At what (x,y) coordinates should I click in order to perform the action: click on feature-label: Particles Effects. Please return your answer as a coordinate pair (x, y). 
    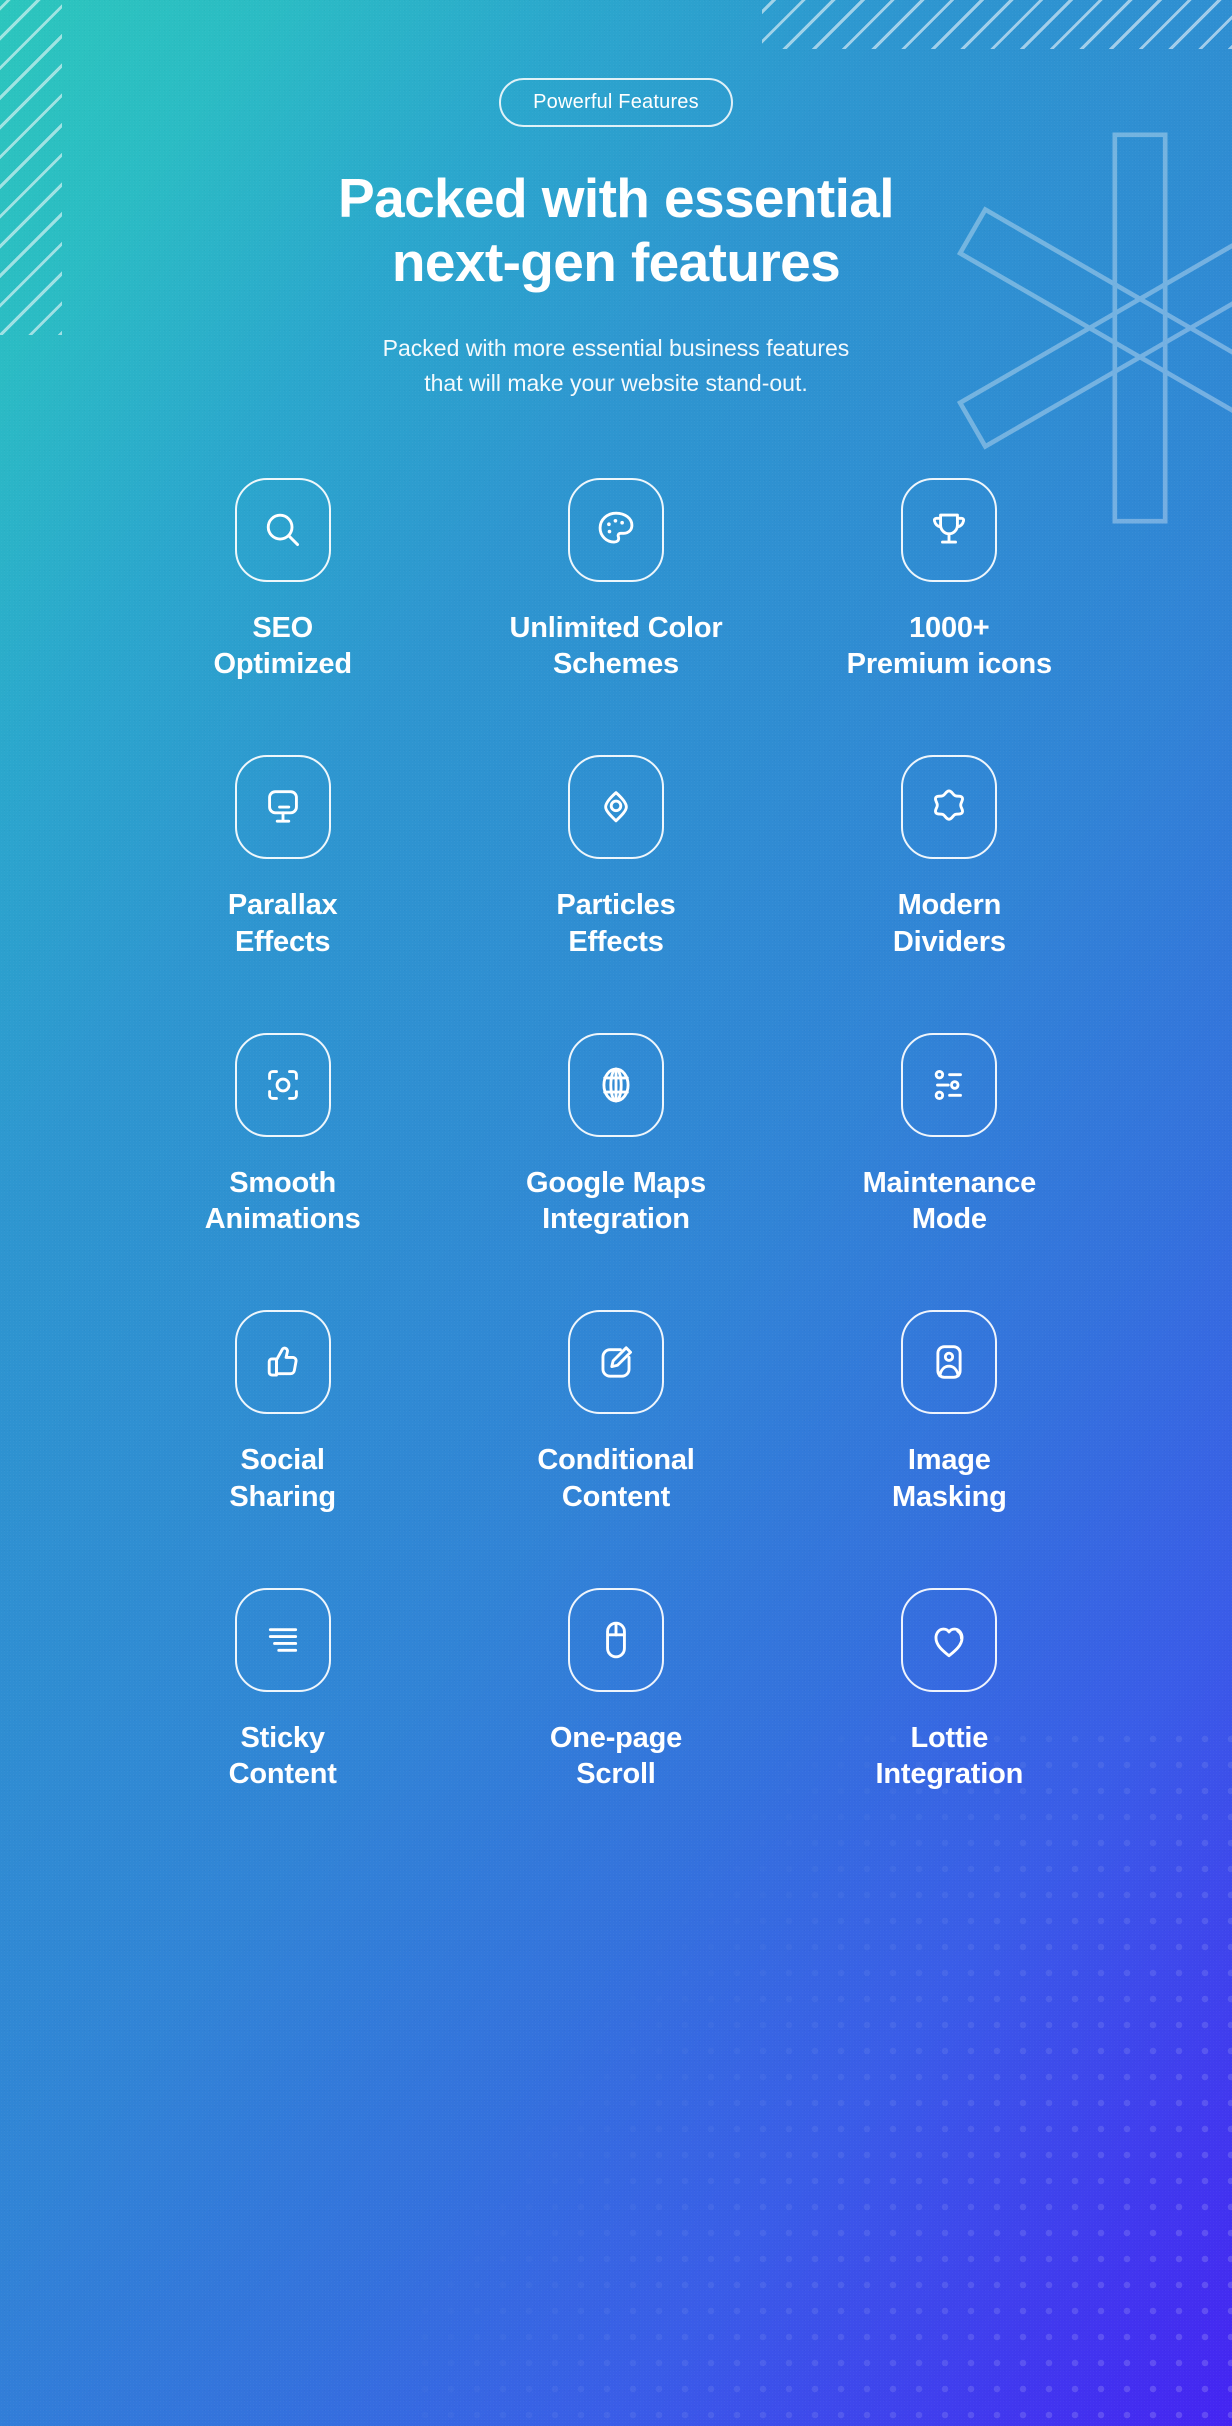
    Looking at the image, I should click on (615, 923).